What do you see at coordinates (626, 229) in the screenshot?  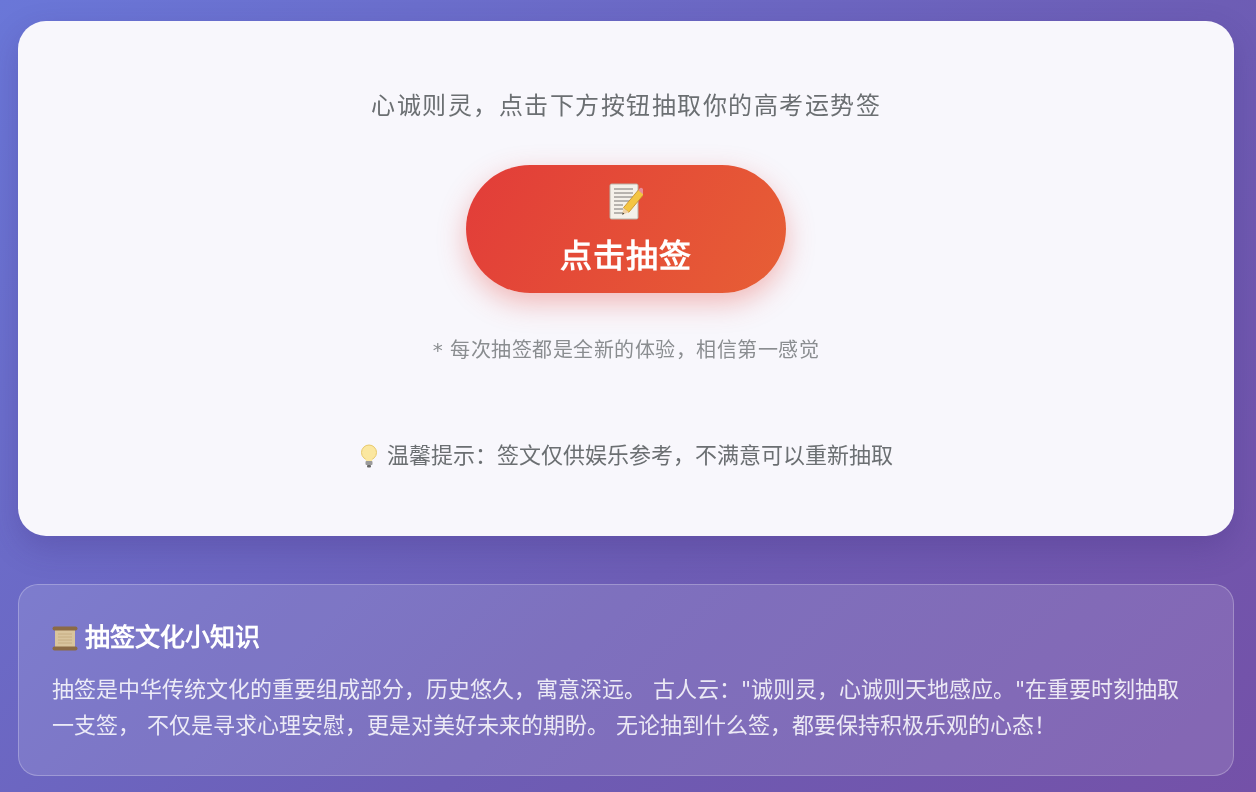 I see `draw-button: 点击抽签` at bounding box center [626, 229].